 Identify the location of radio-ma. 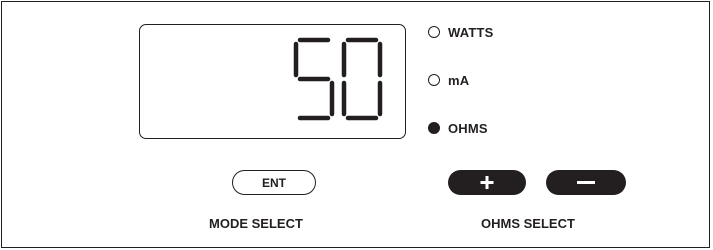
(434, 80).